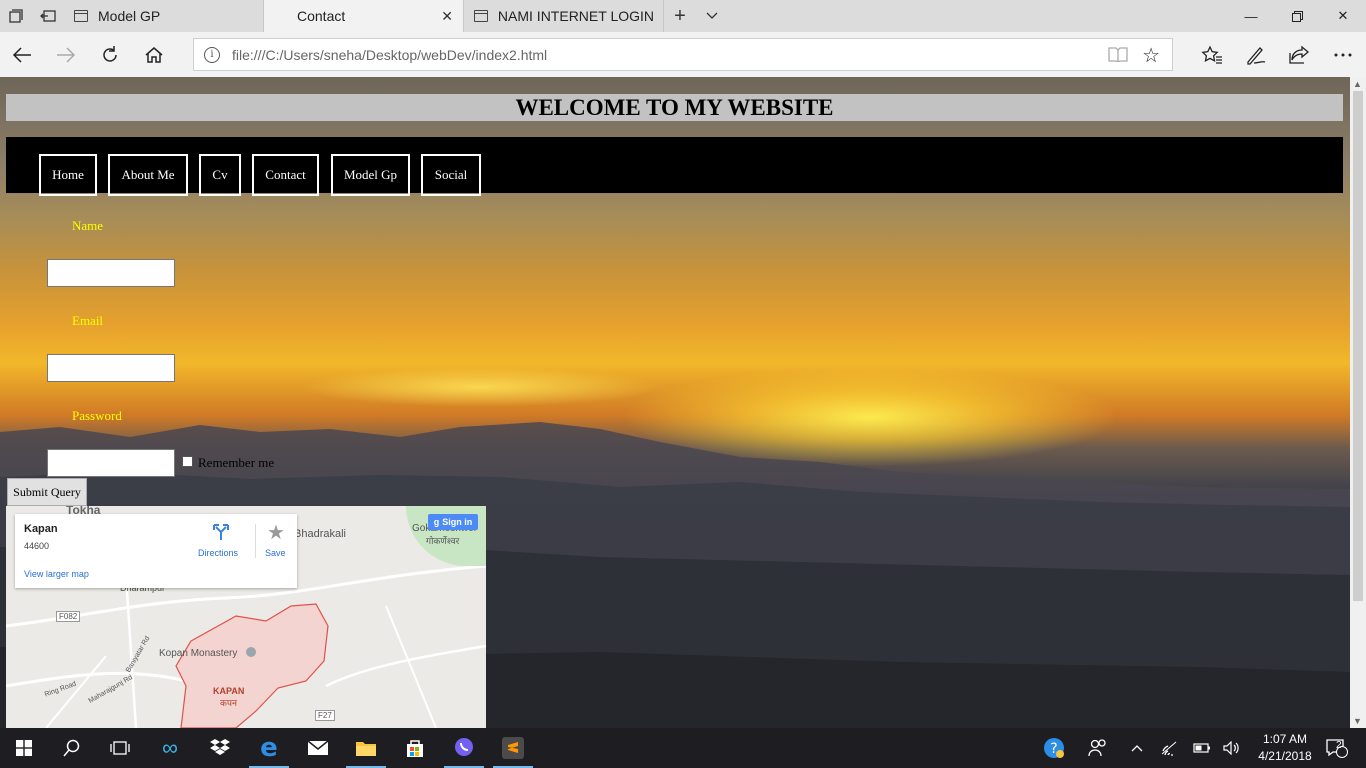 This screenshot has width=1366, height=768. I want to click on tab-contact: Contact ✕, so click(364, 16).